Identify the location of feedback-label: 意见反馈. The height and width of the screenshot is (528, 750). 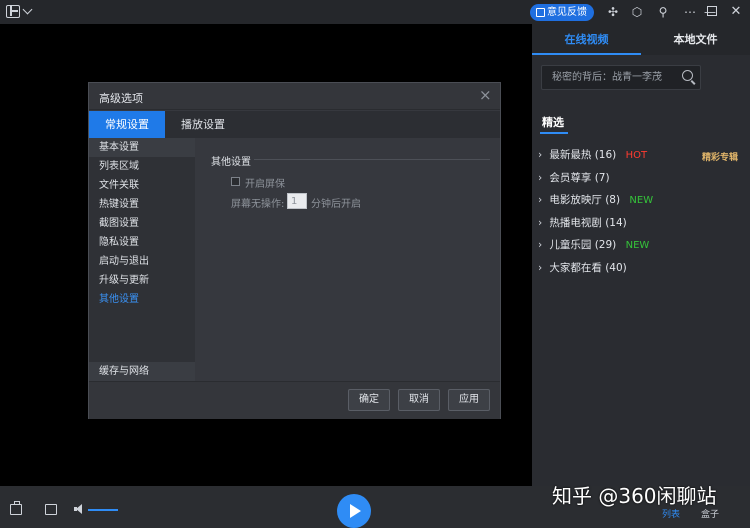
(567, 12).